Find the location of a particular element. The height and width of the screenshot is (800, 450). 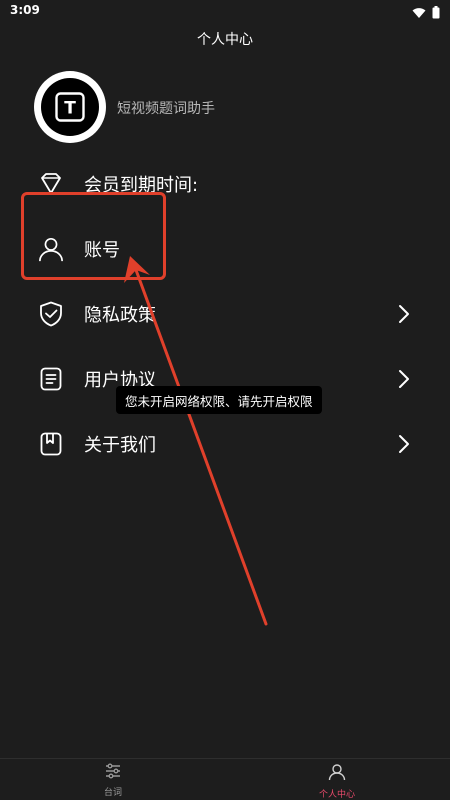

shield-check-icon is located at coordinates (51, 314).